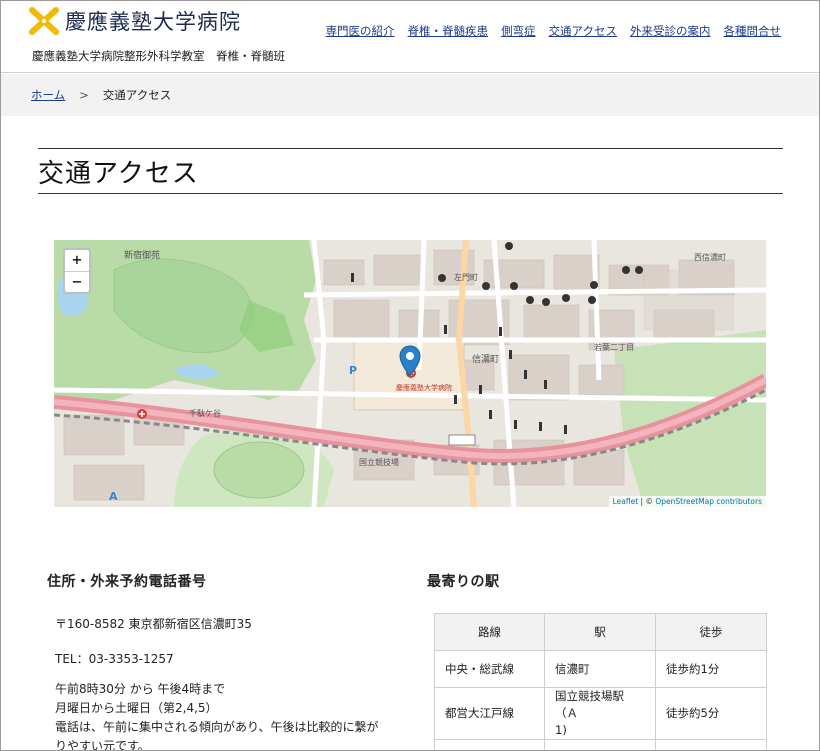 This screenshot has width=820, height=751. Describe the element at coordinates (217, 727) in the screenshot. I see `phone-note-line1: 電話は、午前に集中される傾向があり、午後は比較的に繋が` at that location.